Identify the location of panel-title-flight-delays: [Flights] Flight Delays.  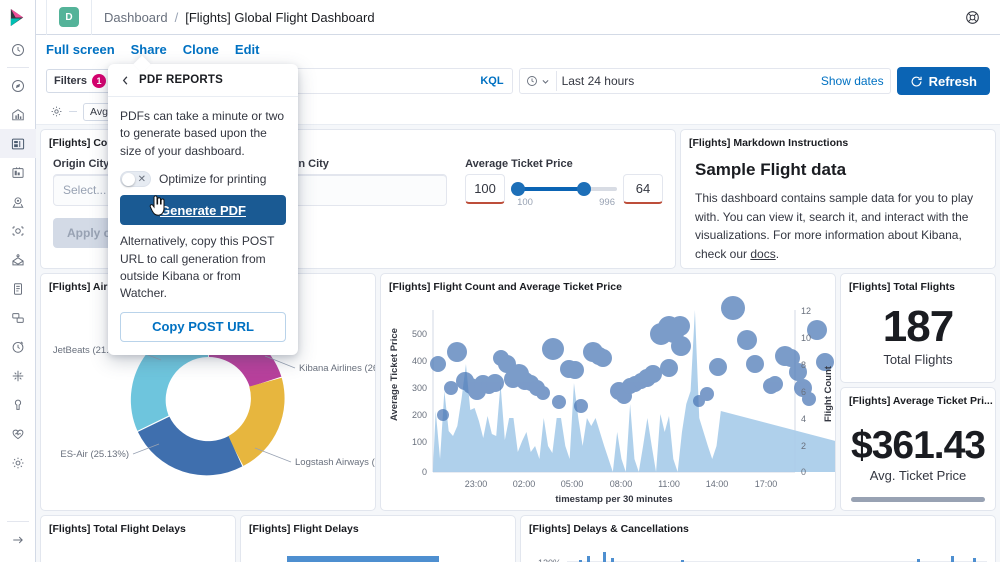
(304, 529).